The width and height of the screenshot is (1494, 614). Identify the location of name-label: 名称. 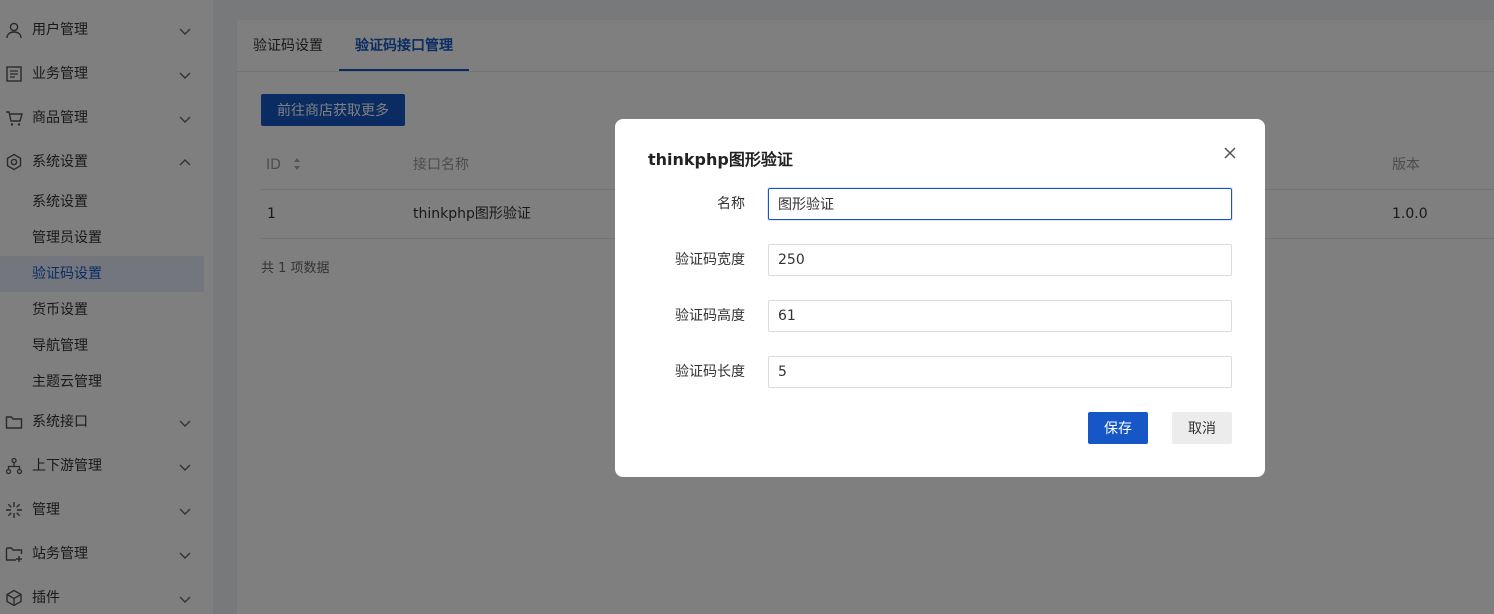
(731, 204).